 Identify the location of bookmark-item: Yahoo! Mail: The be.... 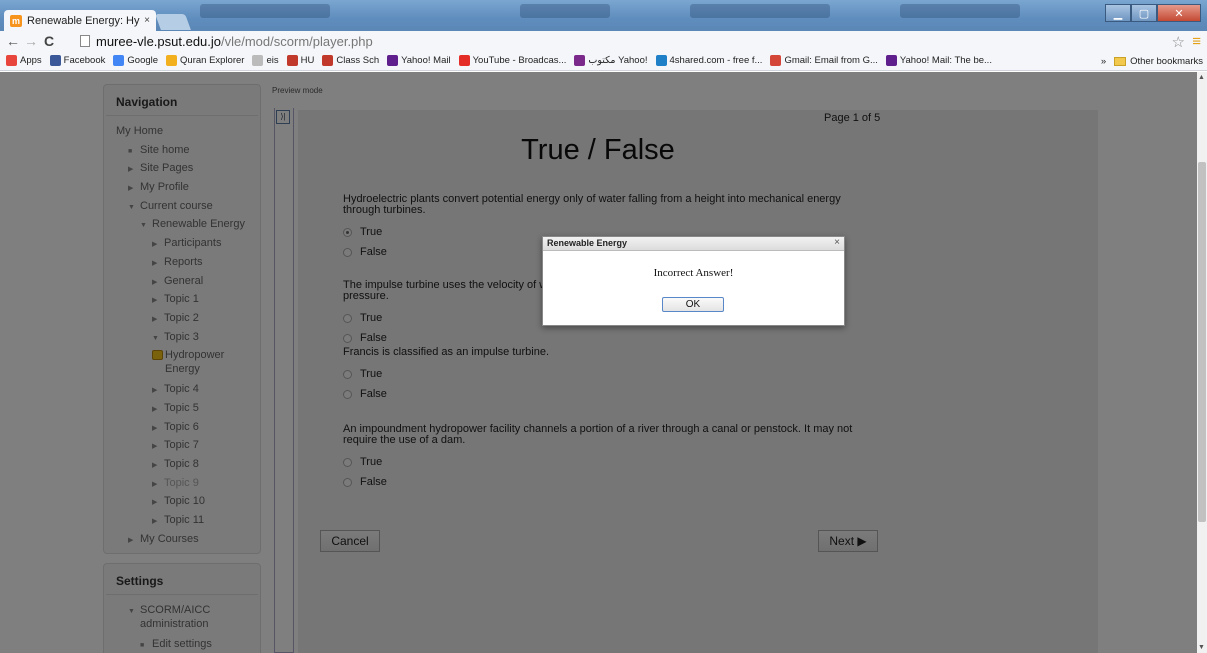
(938, 60).